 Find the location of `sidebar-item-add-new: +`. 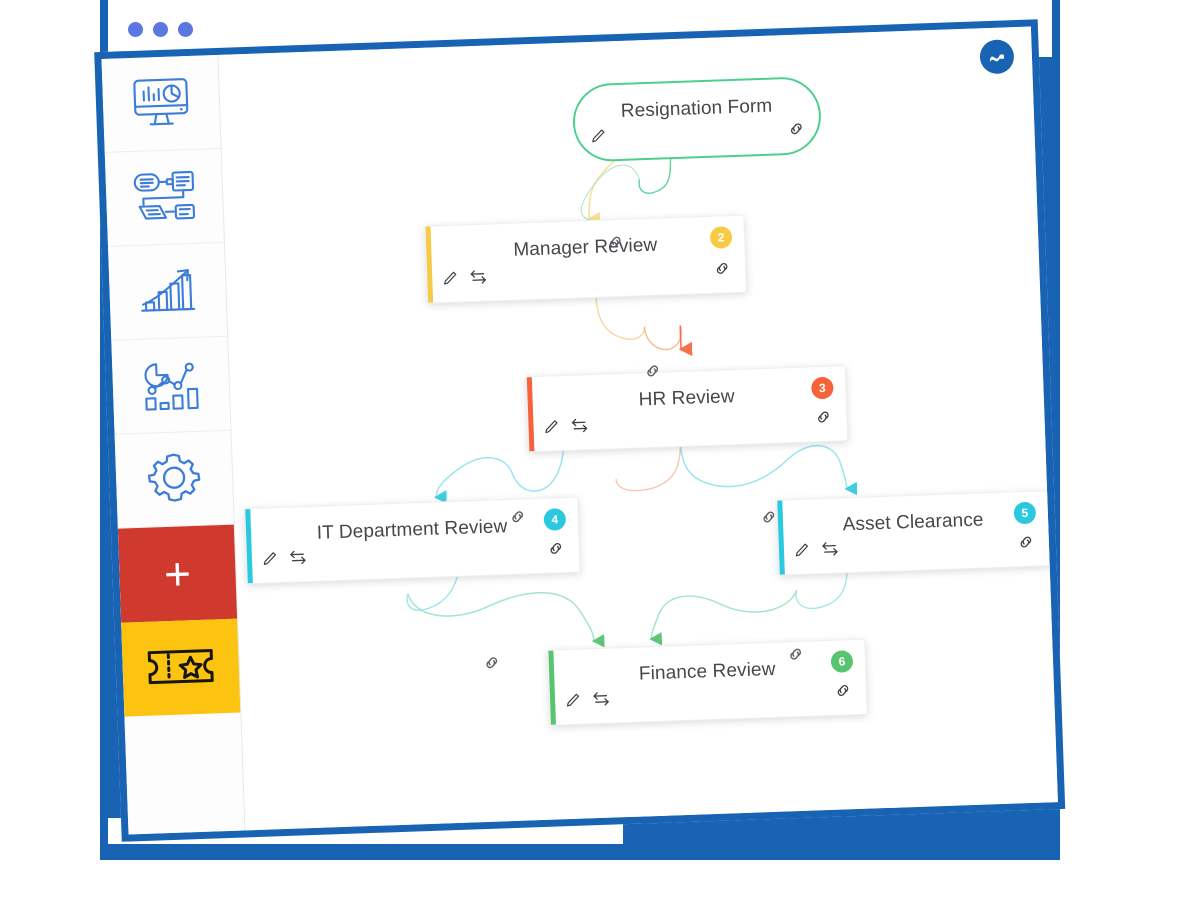

sidebar-item-add-new: + is located at coordinates (177, 573).